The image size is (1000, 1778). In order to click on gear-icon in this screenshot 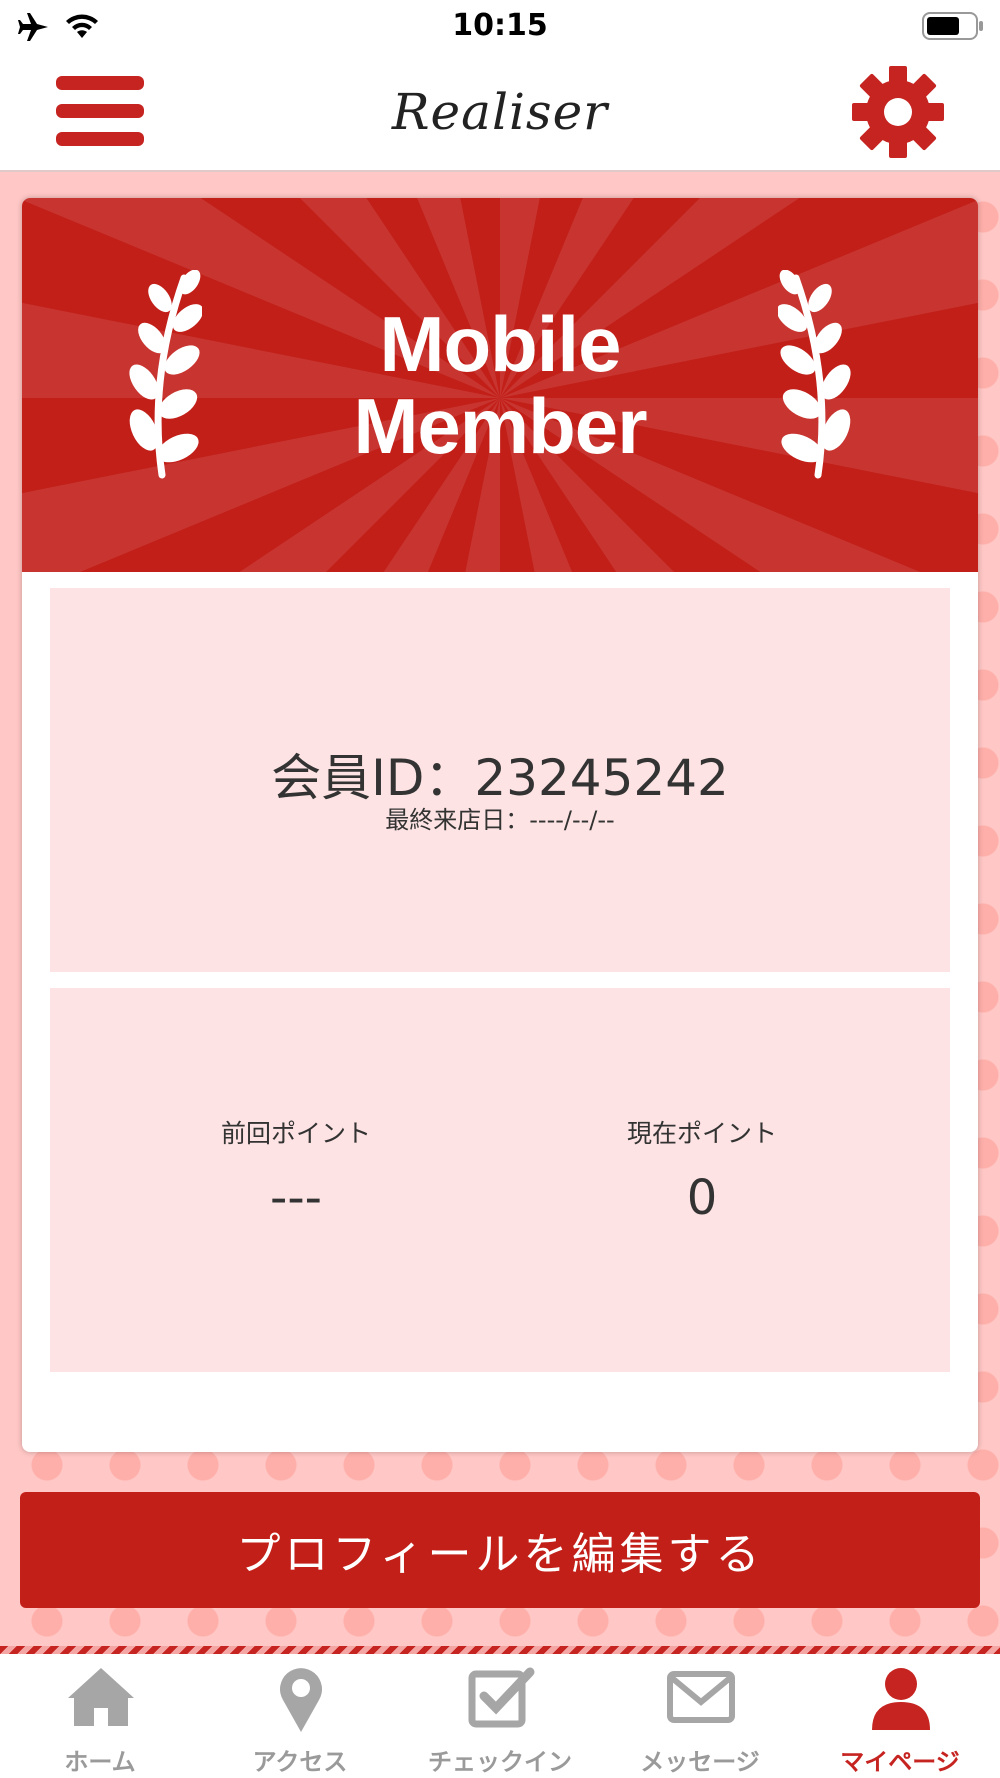, I will do `click(898, 112)`.